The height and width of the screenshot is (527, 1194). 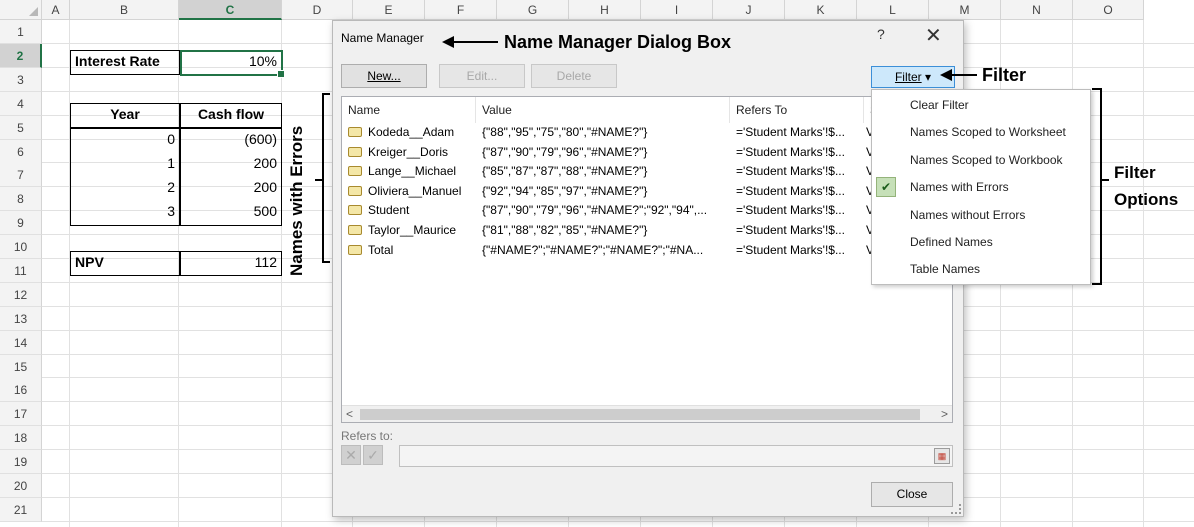 I want to click on row-header-1: 1, so click(x=21, y=32).